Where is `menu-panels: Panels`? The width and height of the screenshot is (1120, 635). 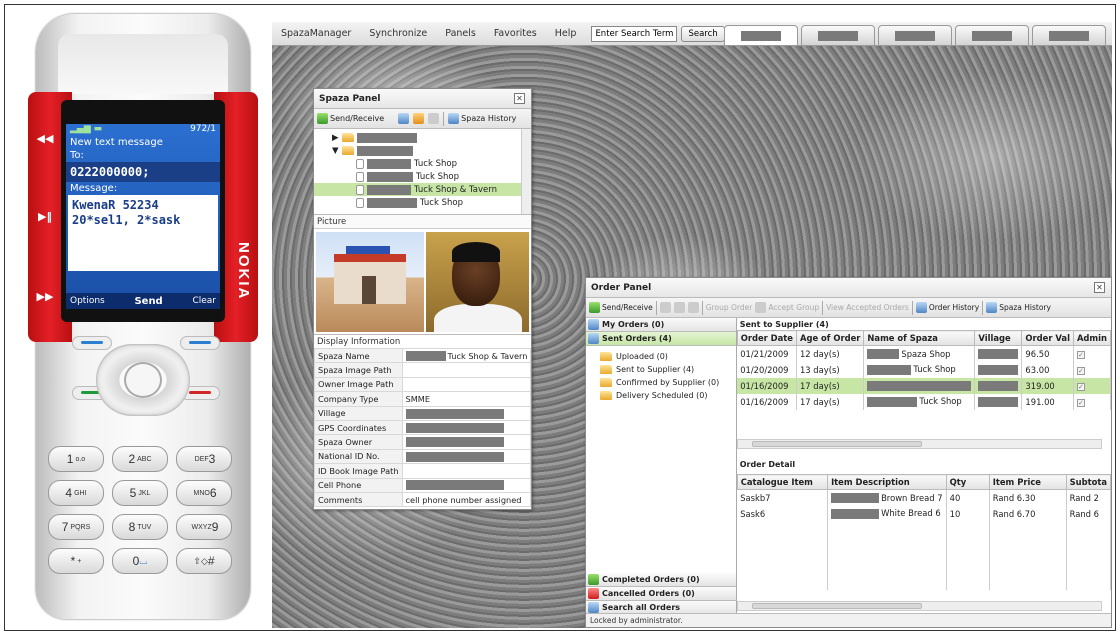 menu-panels: Panels is located at coordinates (460, 33).